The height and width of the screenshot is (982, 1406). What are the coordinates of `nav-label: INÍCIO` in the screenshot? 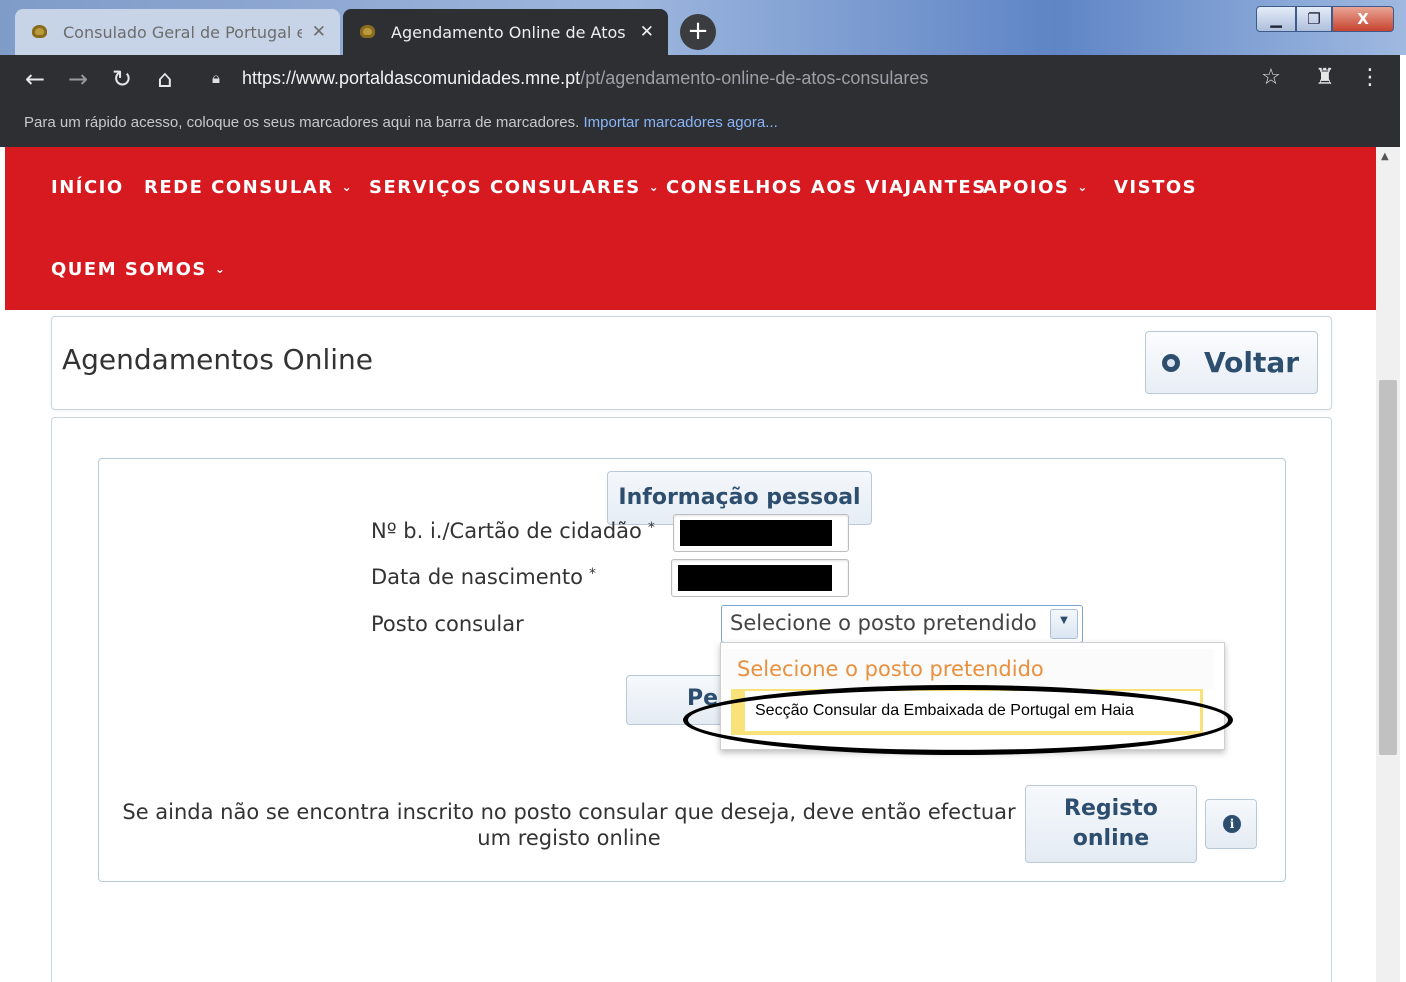 It's located at (87, 187).